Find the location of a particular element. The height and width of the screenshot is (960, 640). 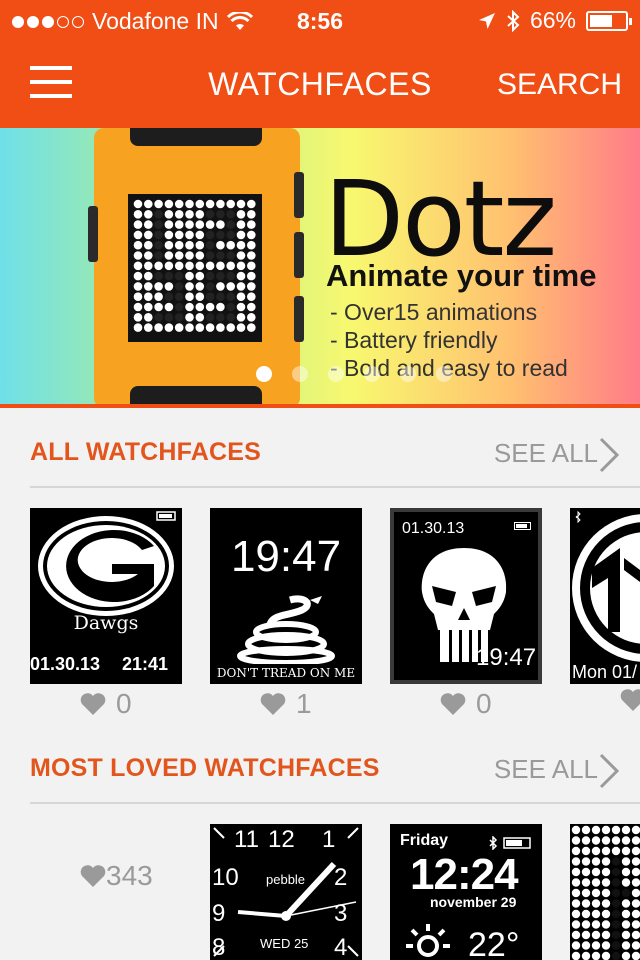

banner-feature: - Battery friendly is located at coordinates (414, 340).